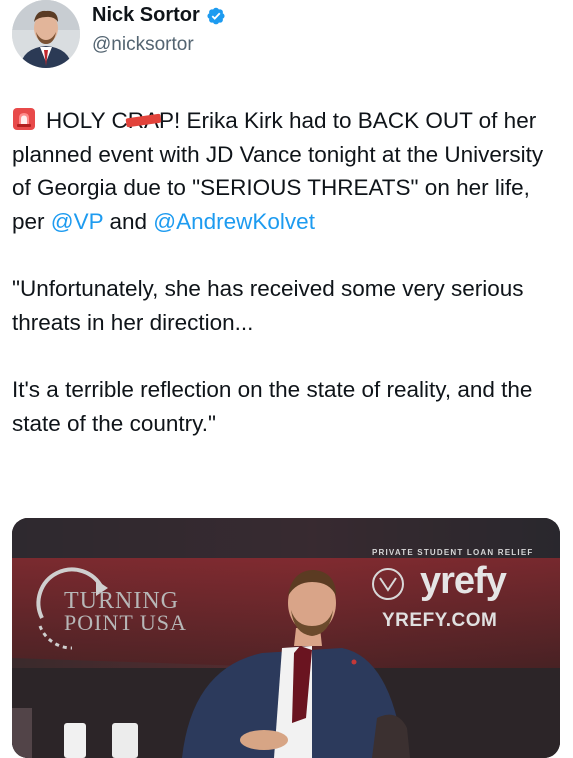 This screenshot has height=758, width=573. Describe the element at coordinates (143, 45) in the screenshot. I see `author-handle: @nicksortor` at that location.